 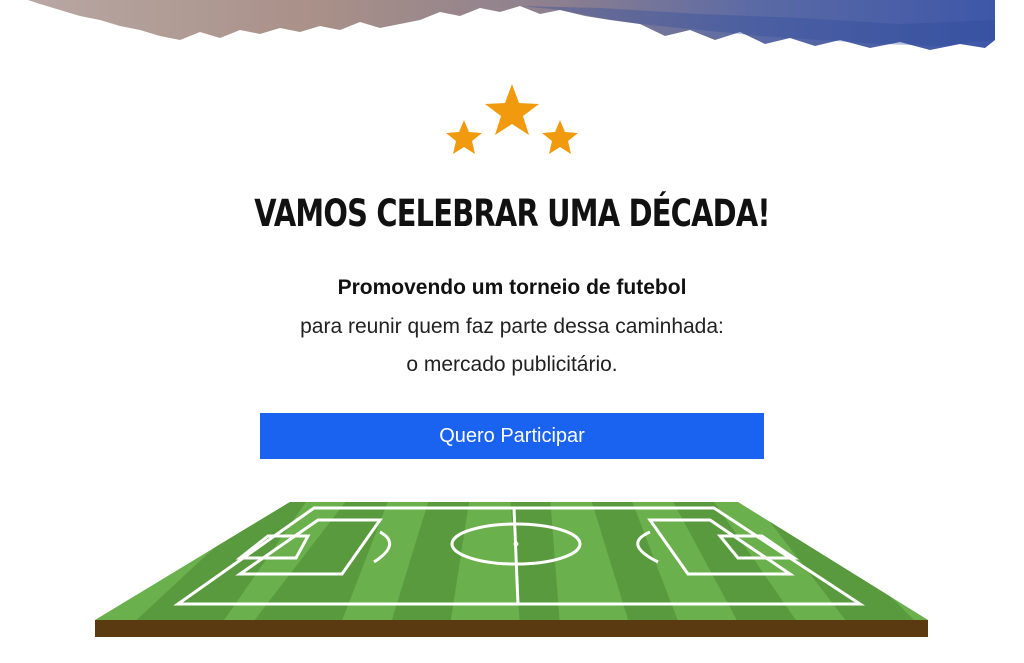 I want to click on three-stars-icon, so click(x=512, y=119).